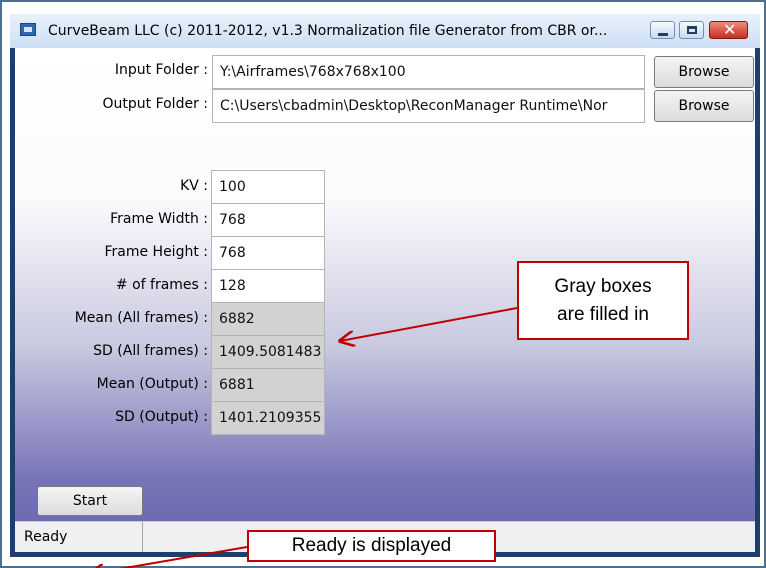 The width and height of the screenshot is (766, 568). Describe the element at coordinates (662, 30) in the screenshot. I see `minimize-button` at that location.